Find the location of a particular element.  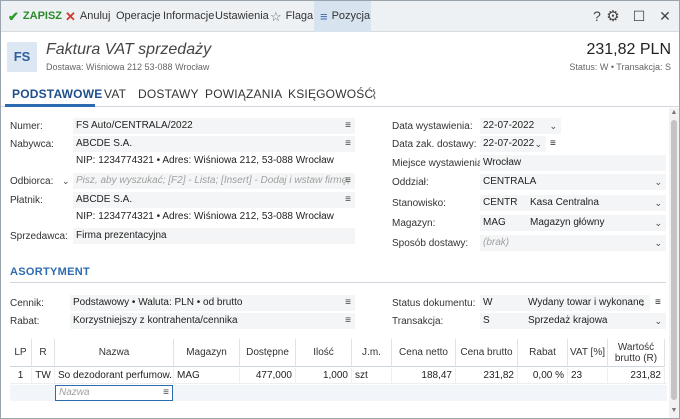

flag-button: ☆ Flaga is located at coordinates (291, 16).